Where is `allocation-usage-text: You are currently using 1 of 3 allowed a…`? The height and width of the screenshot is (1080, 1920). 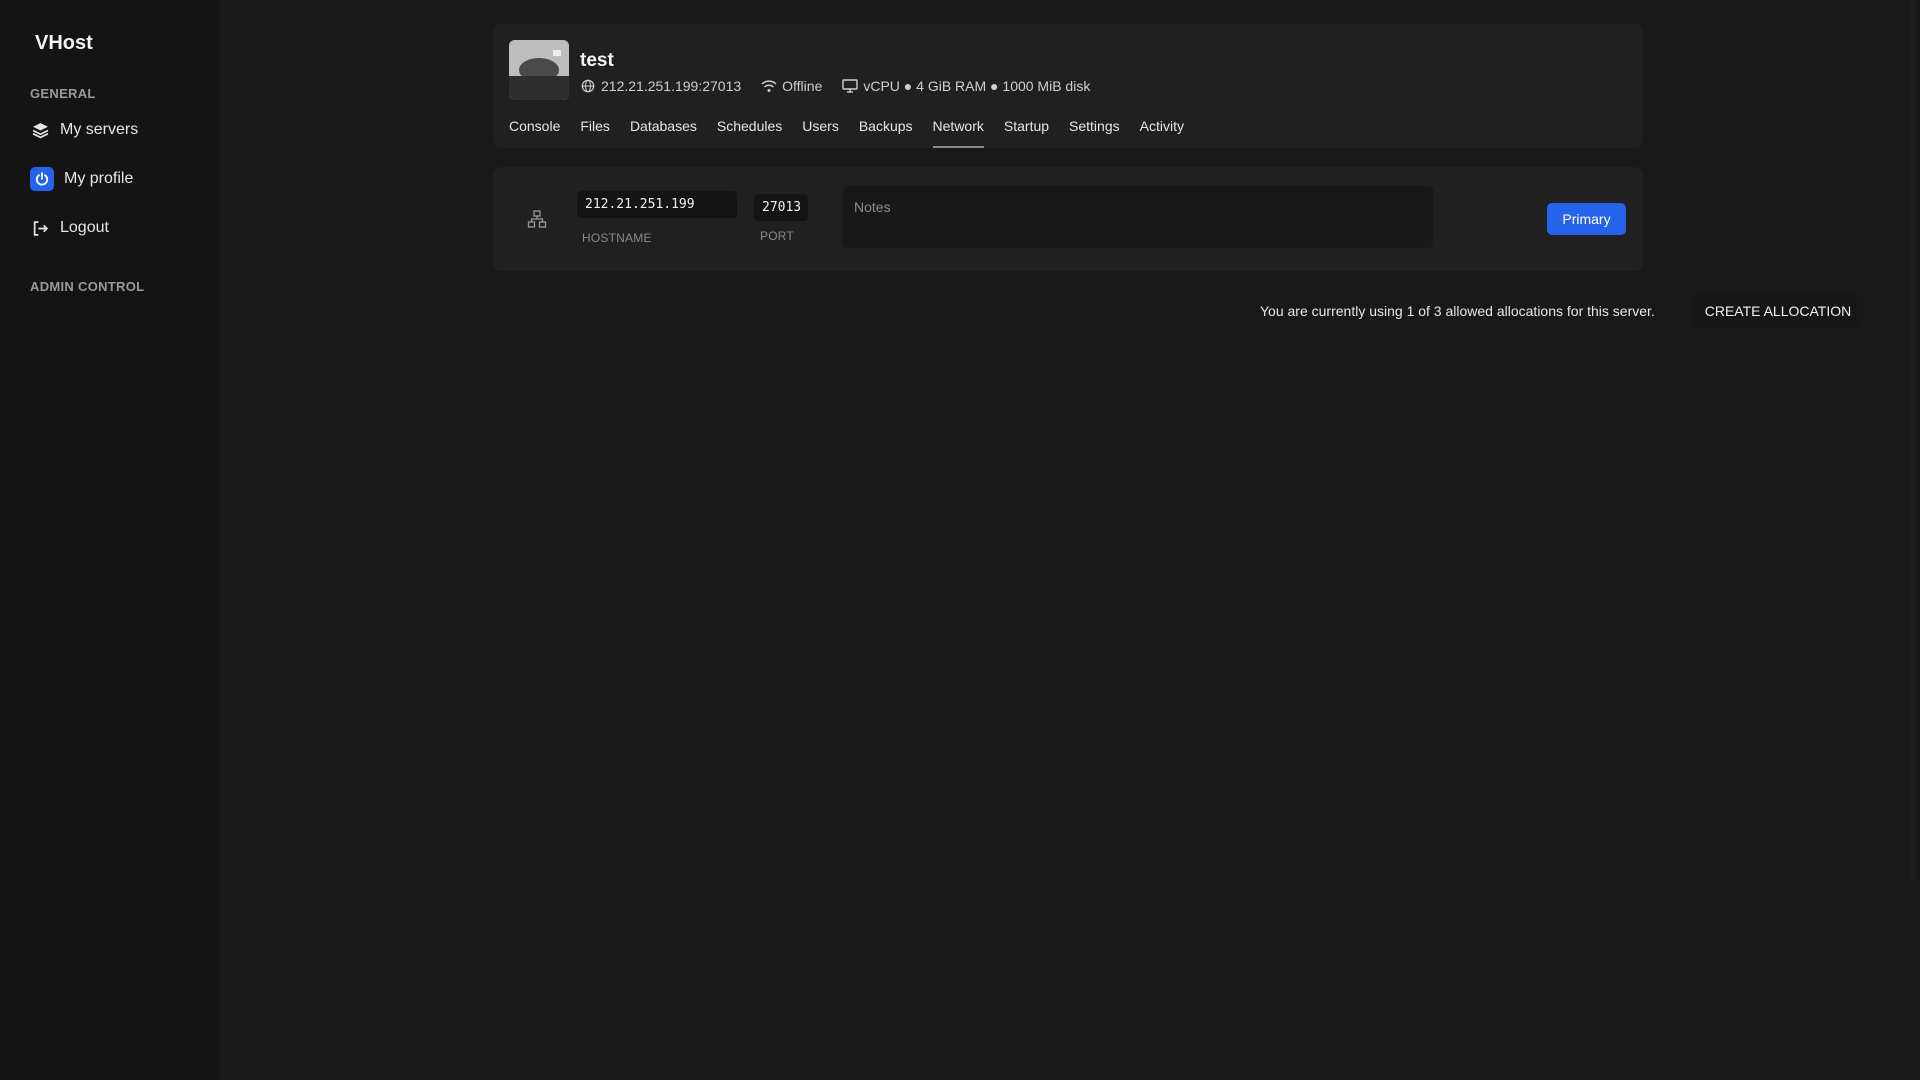
allocation-usage-text: You are currently using 1 of 3 allowed a… is located at coordinates (1457, 311).